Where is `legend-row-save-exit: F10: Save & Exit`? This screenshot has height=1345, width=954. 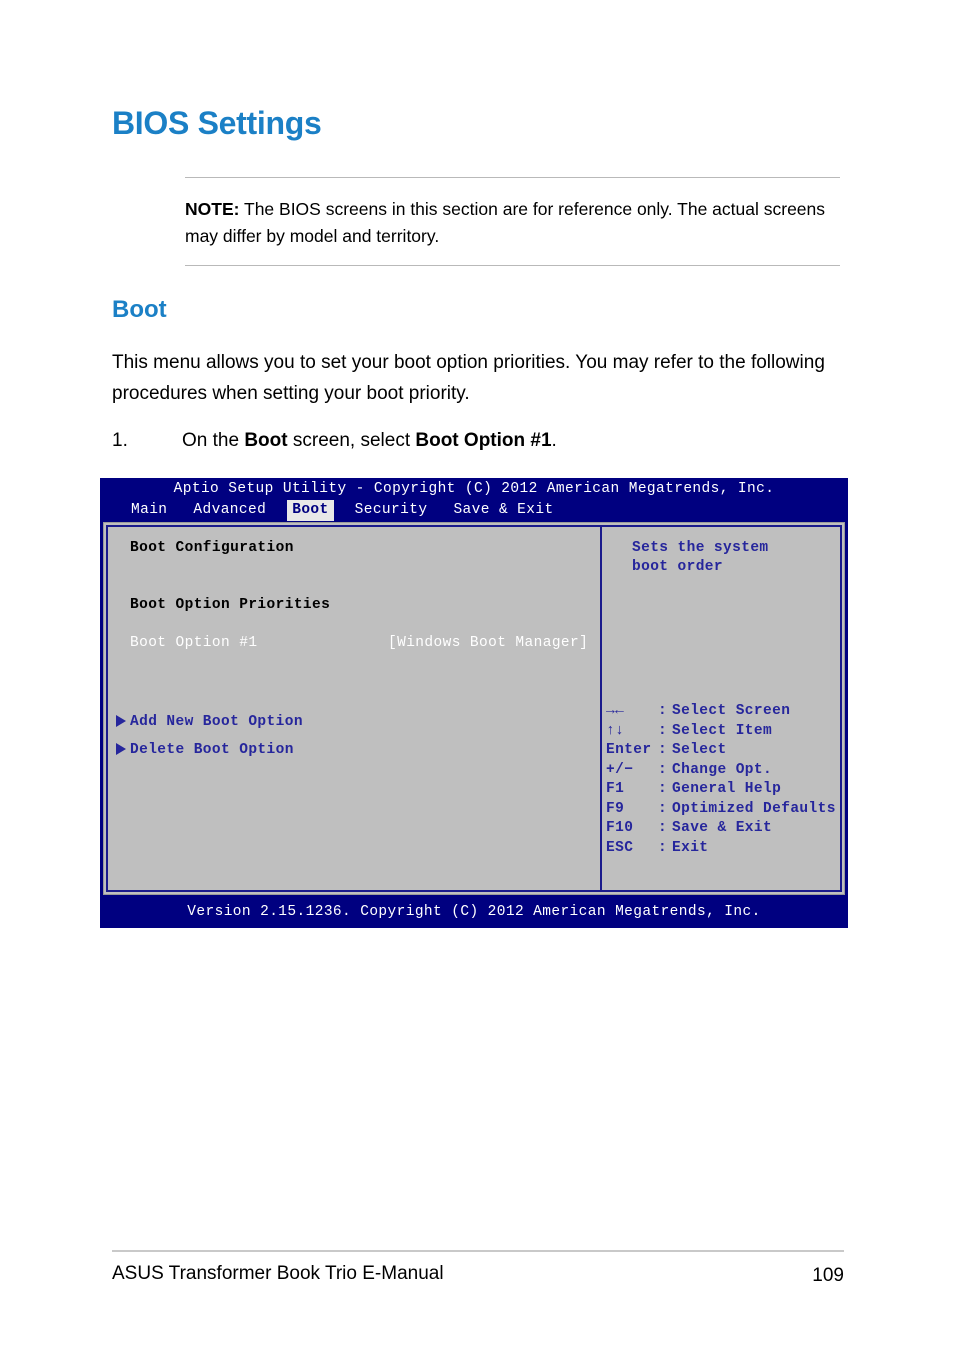
legend-row-save-exit: F10: Save & Exit is located at coordinates (725, 829).